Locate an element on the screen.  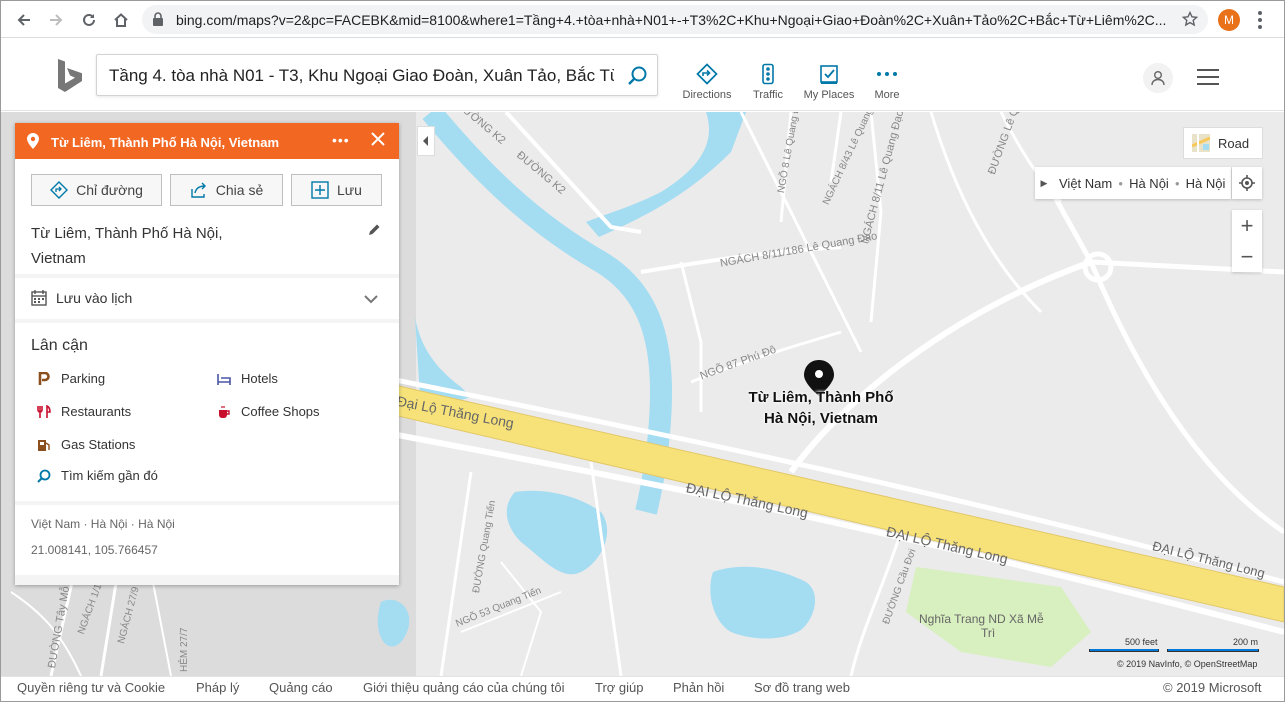
footer-link-help: Trợ giúp is located at coordinates (619, 687).